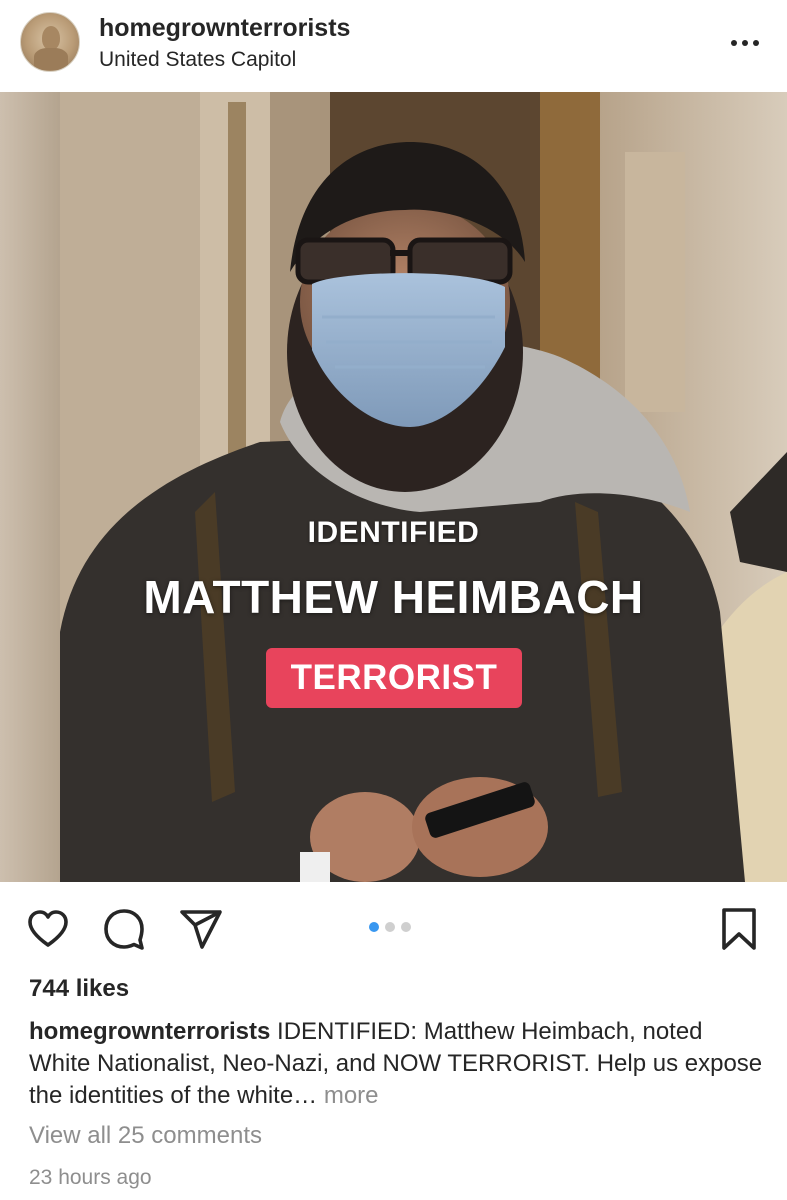 This screenshot has width=787, height=1200. What do you see at coordinates (374, 927) in the screenshot?
I see `carousel-dot-active` at bounding box center [374, 927].